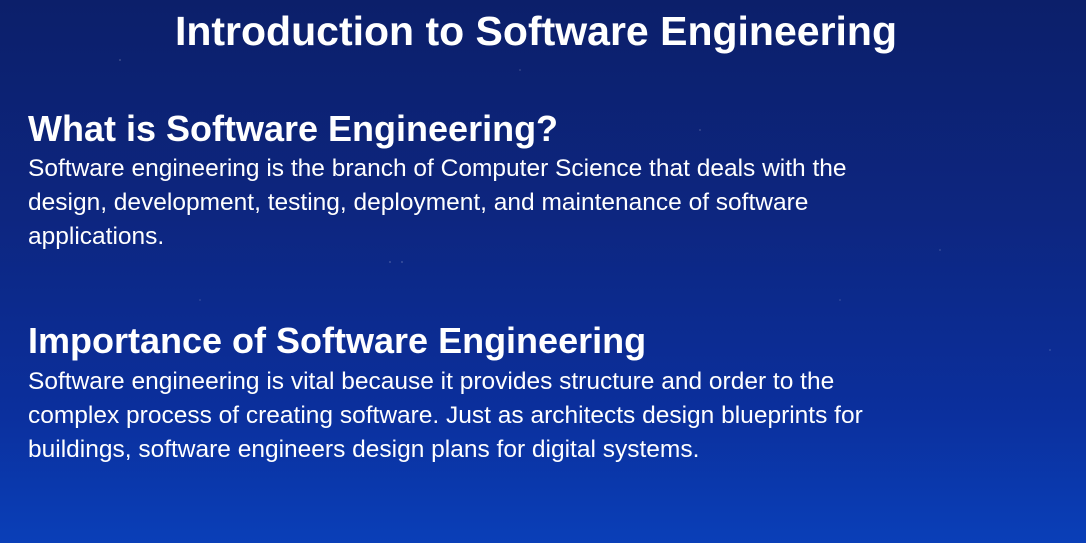 The height and width of the screenshot is (543, 1086). What do you see at coordinates (337, 340) in the screenshot?
I see `section-heading-importance: Importance of Software Engineering` at bounding box center [337, 340].